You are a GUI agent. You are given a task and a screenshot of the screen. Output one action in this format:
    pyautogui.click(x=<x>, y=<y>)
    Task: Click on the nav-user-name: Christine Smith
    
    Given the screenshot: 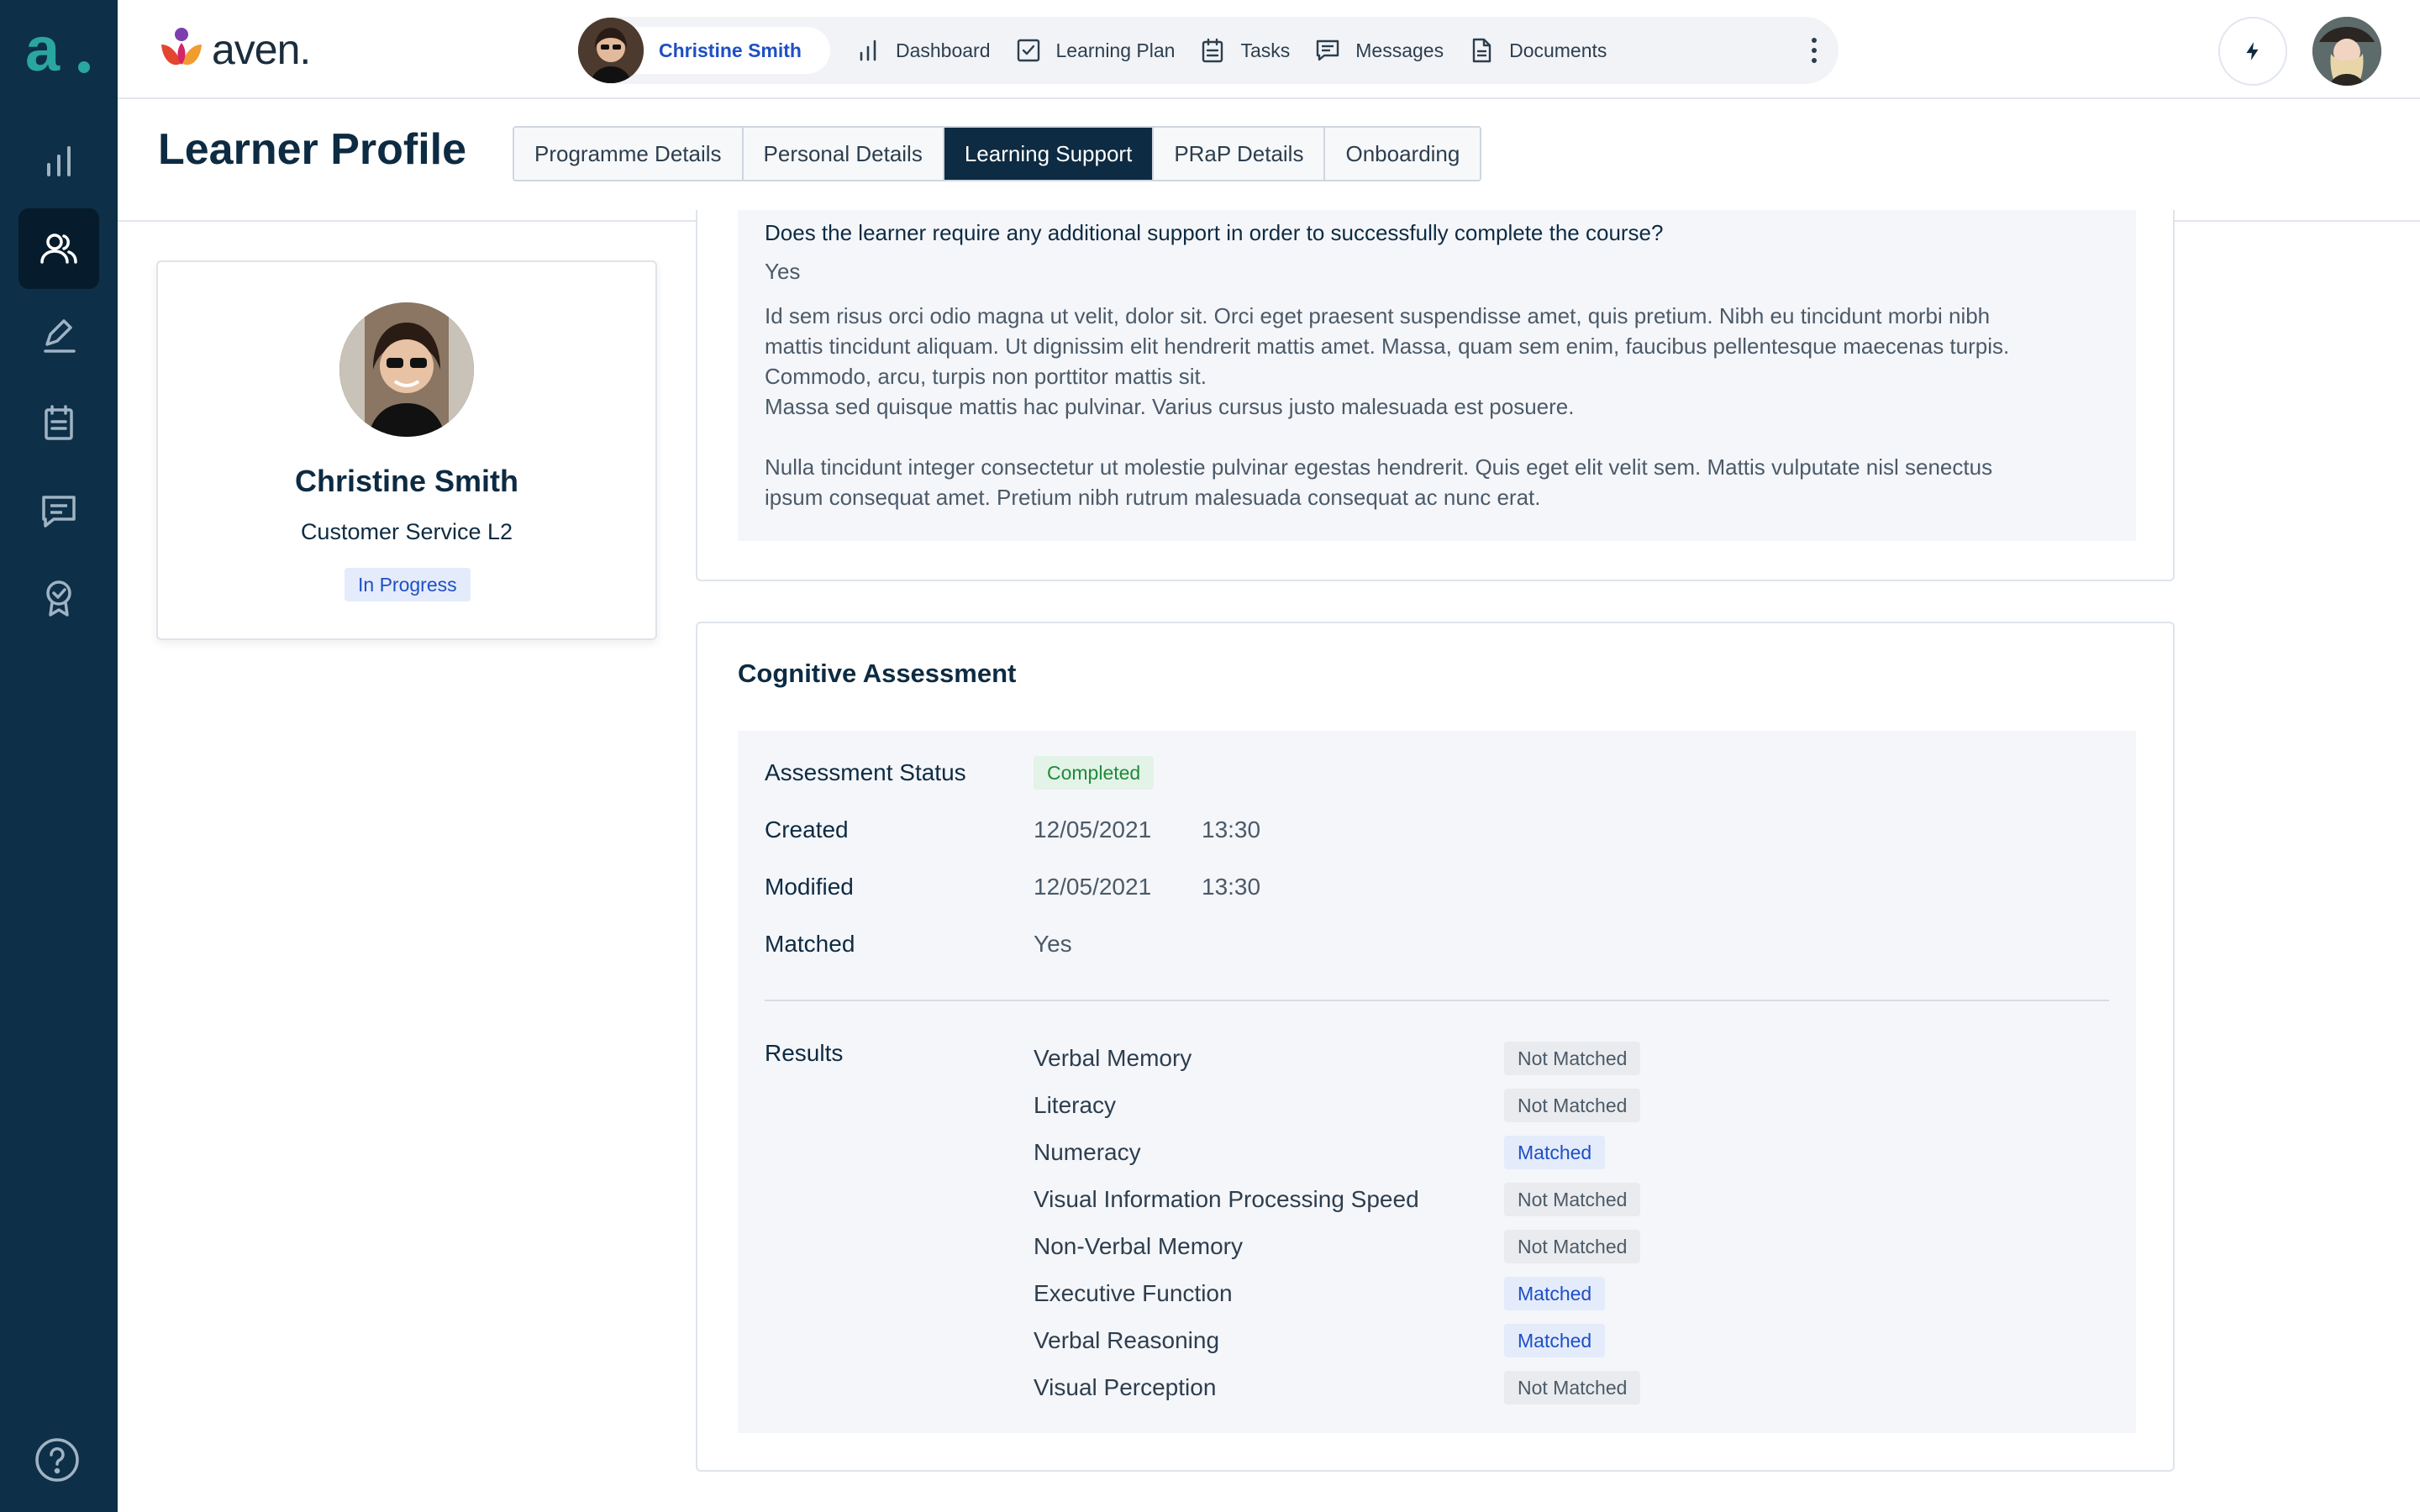 What is the action you would take?
    pyautogui.click(x=731, y=50)
    